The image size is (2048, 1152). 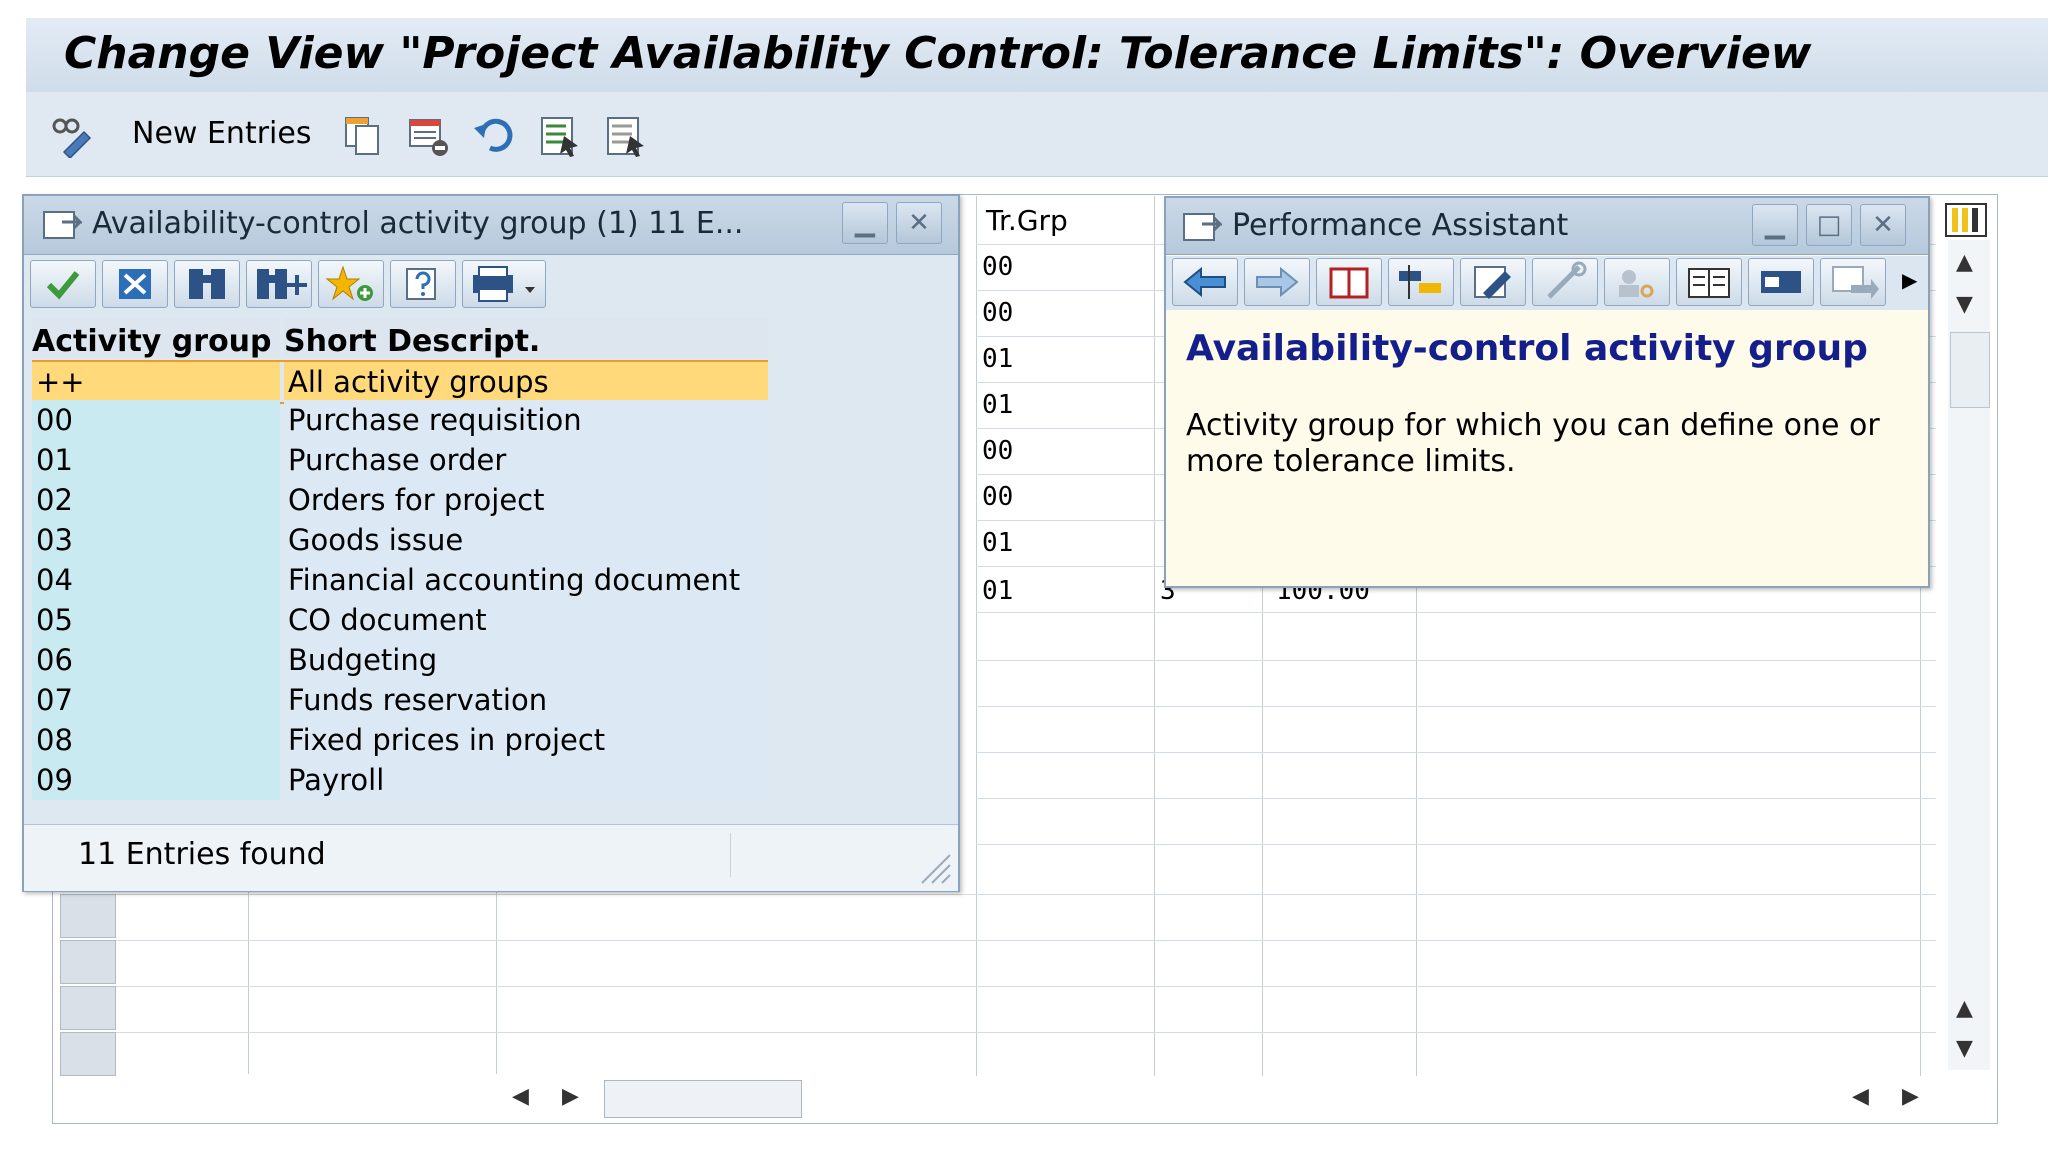 I want to click on arrow-right-icon, so click(x=1277, y=282).